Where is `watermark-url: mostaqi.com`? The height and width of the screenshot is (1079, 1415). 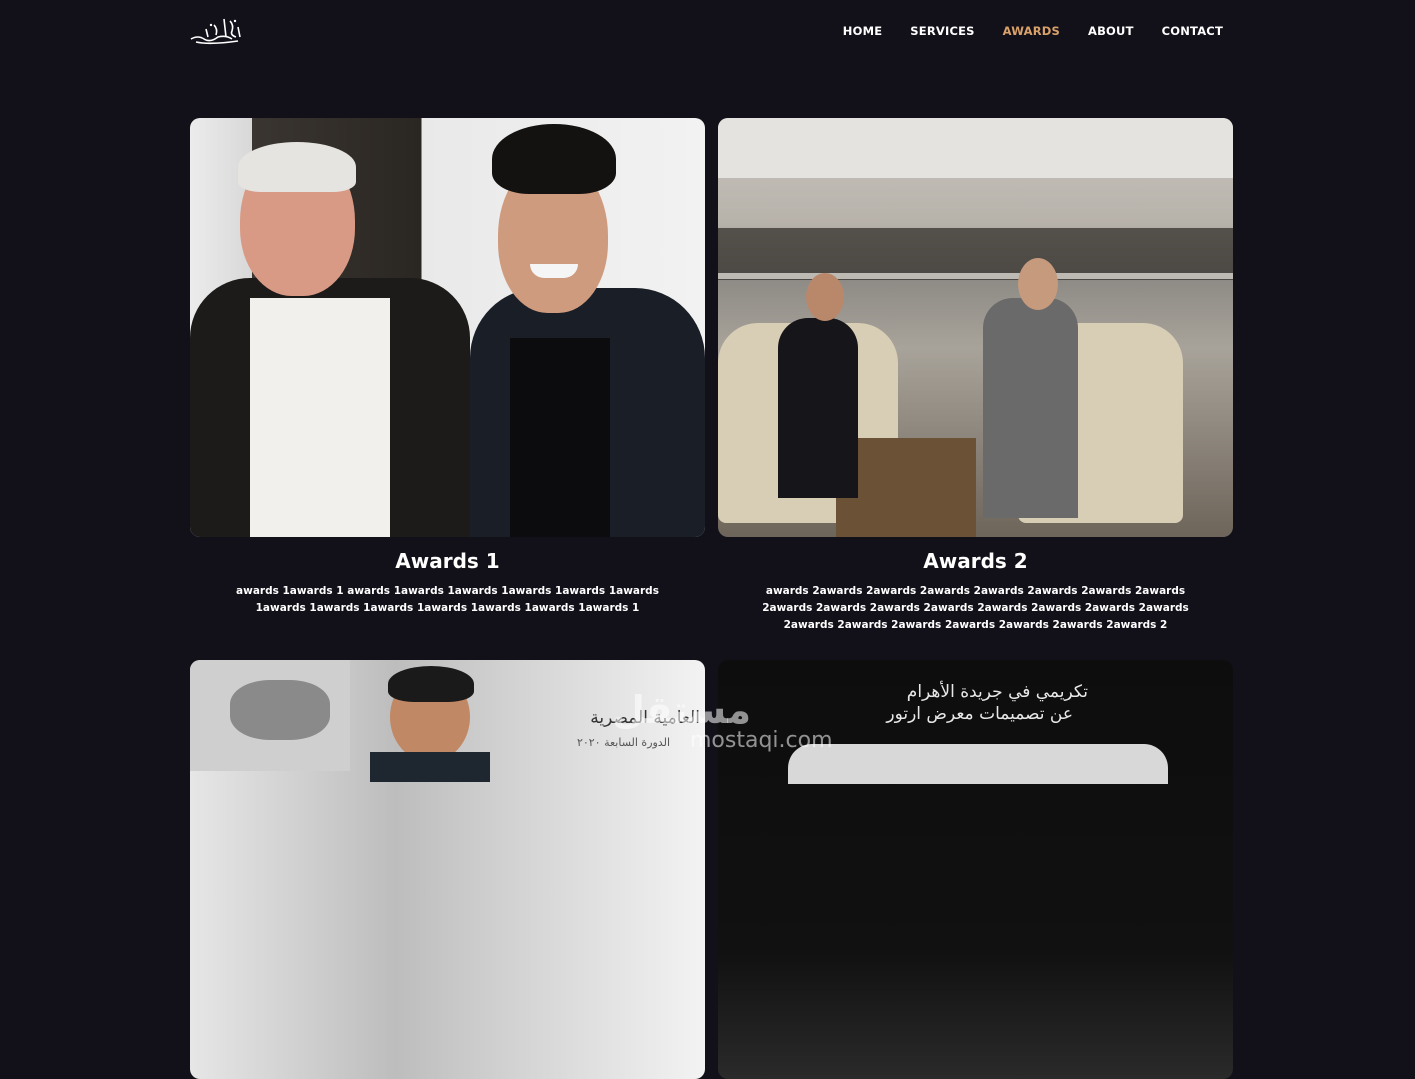 watermark-url: mostaqi.com is located at coordinates (761, 740).